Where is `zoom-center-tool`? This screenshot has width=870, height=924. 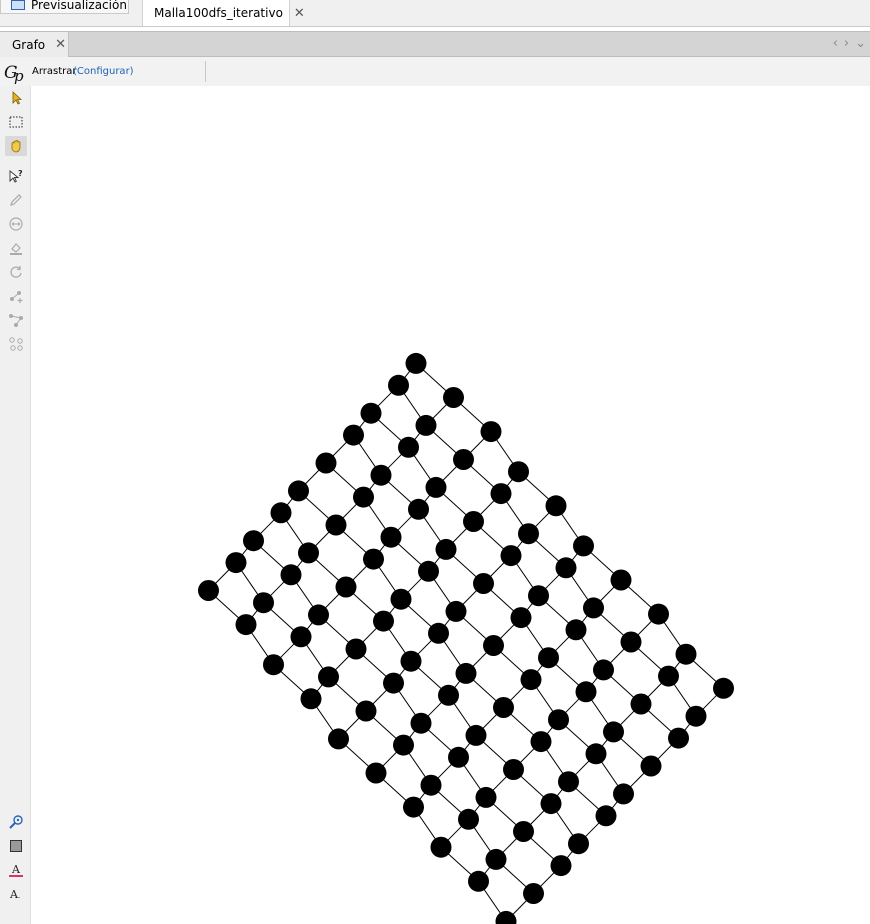 zoom-center-tool is located at coordinates (16, 822).